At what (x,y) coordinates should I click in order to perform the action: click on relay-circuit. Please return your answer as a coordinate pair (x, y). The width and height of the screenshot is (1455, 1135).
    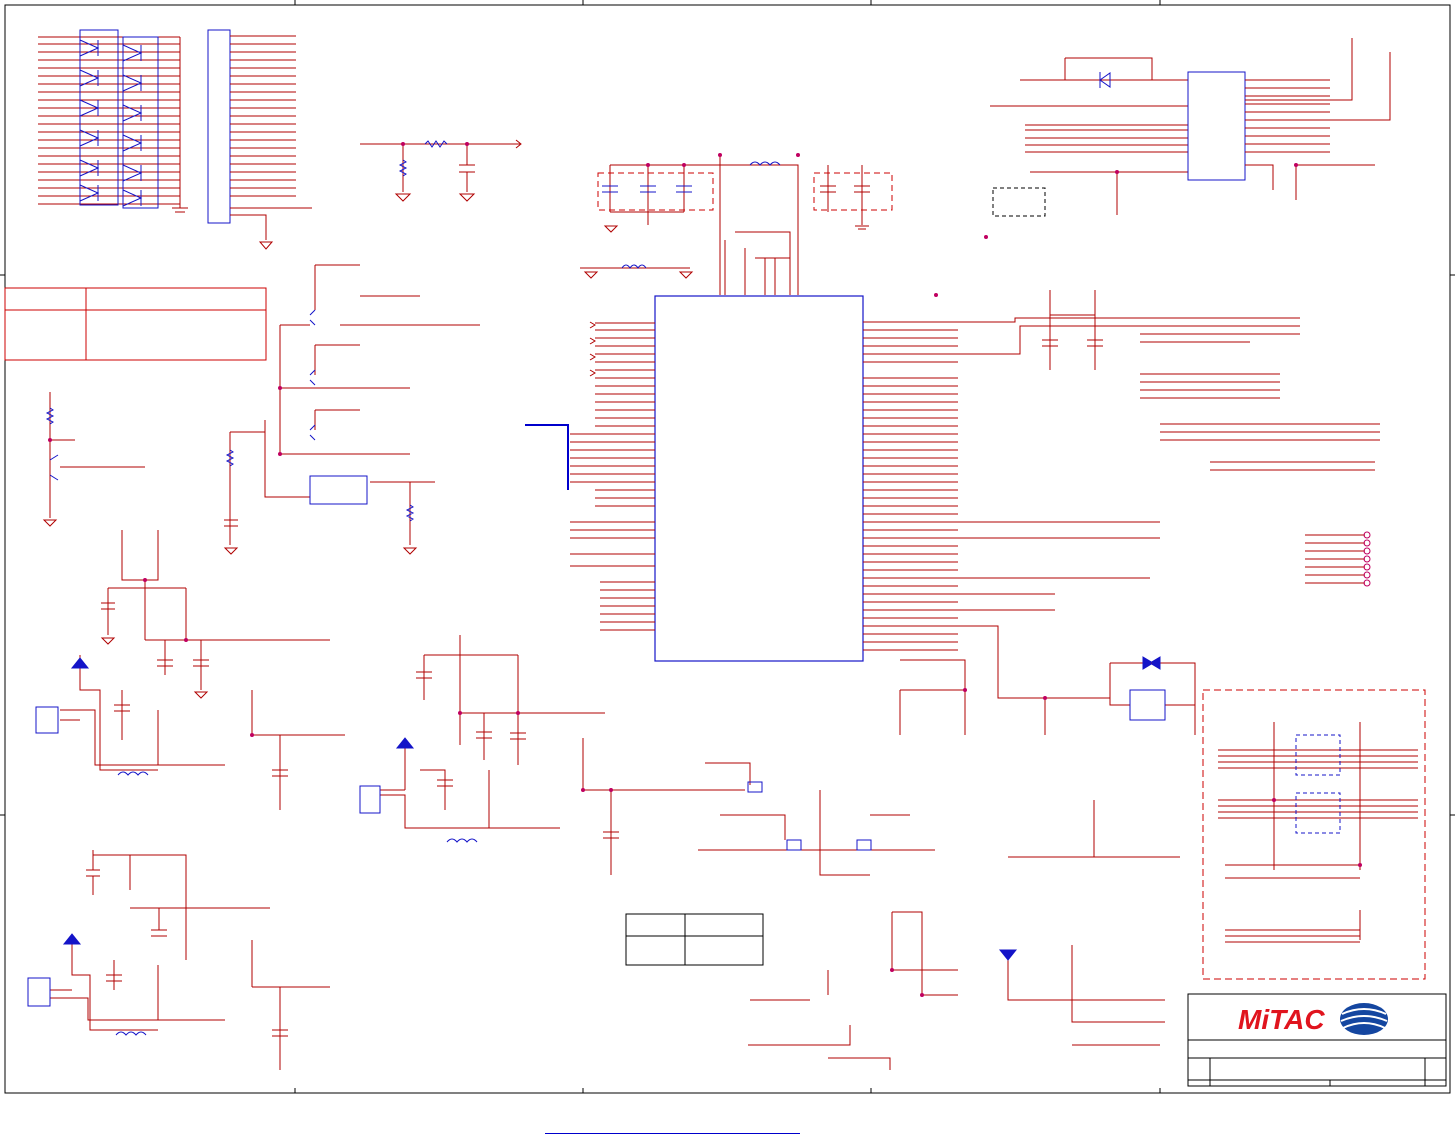
    Looking at the image, I should click on (1047, 695).